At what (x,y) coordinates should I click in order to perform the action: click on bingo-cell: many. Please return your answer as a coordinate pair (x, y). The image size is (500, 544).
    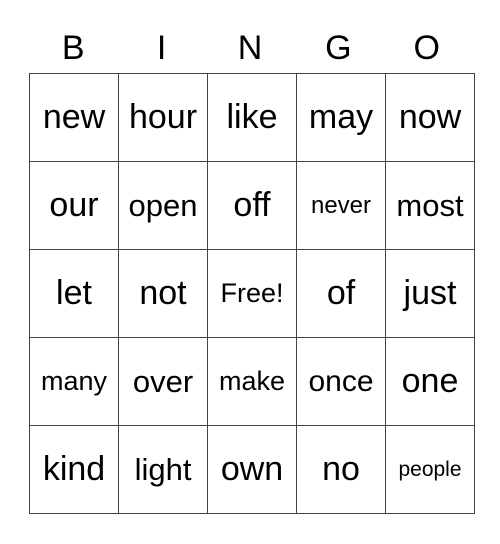
    Looking at the image, I should click on (74, 381).